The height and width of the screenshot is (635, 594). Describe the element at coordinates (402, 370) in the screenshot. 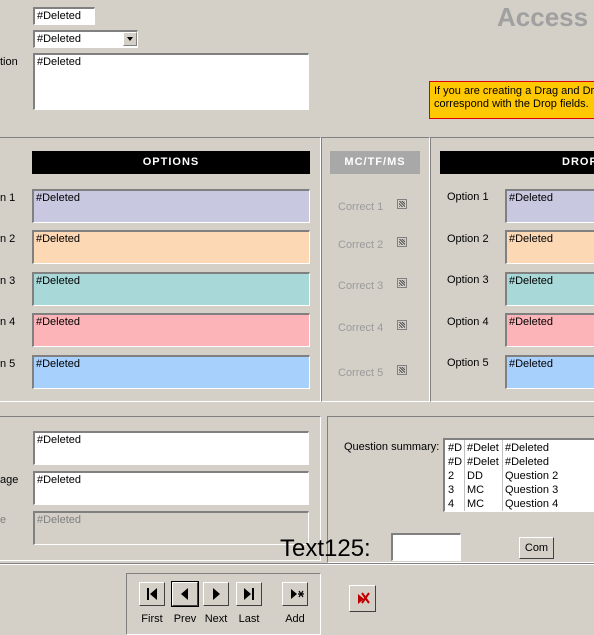

I see `correct-5-checkbox` at that location.